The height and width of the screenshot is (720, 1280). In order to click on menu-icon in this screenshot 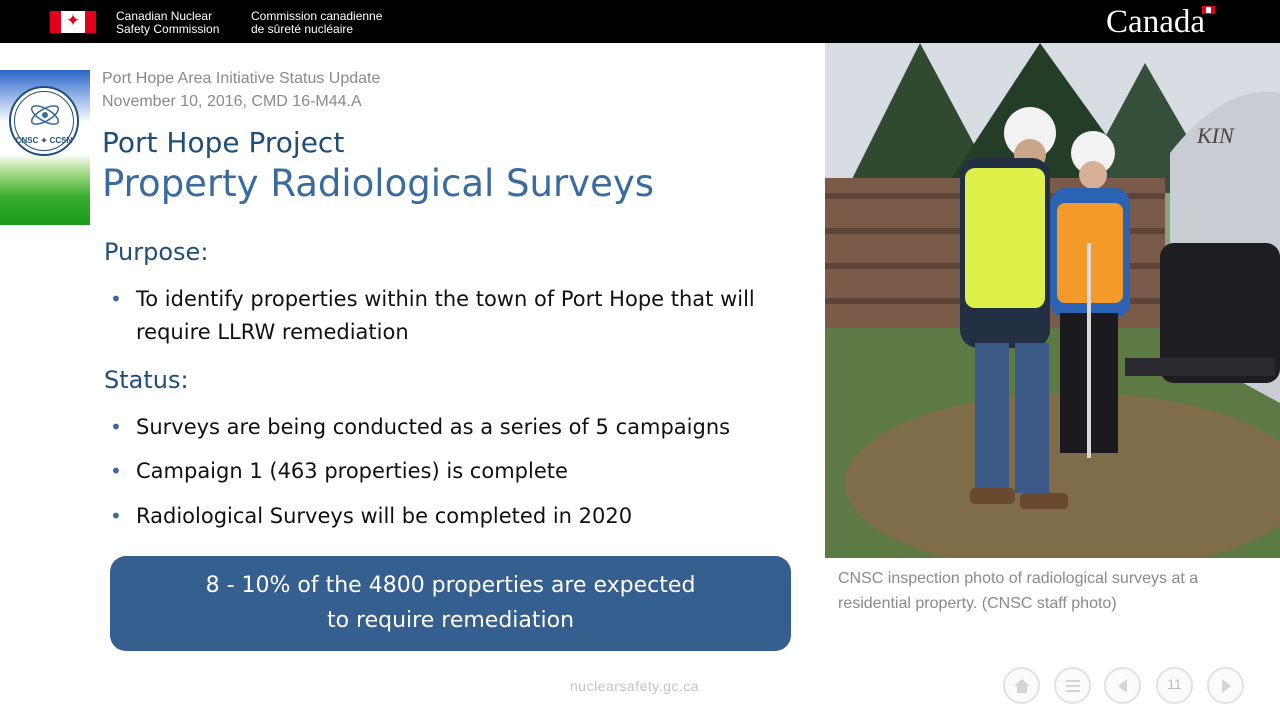, I will do `click(1072, 685)`.